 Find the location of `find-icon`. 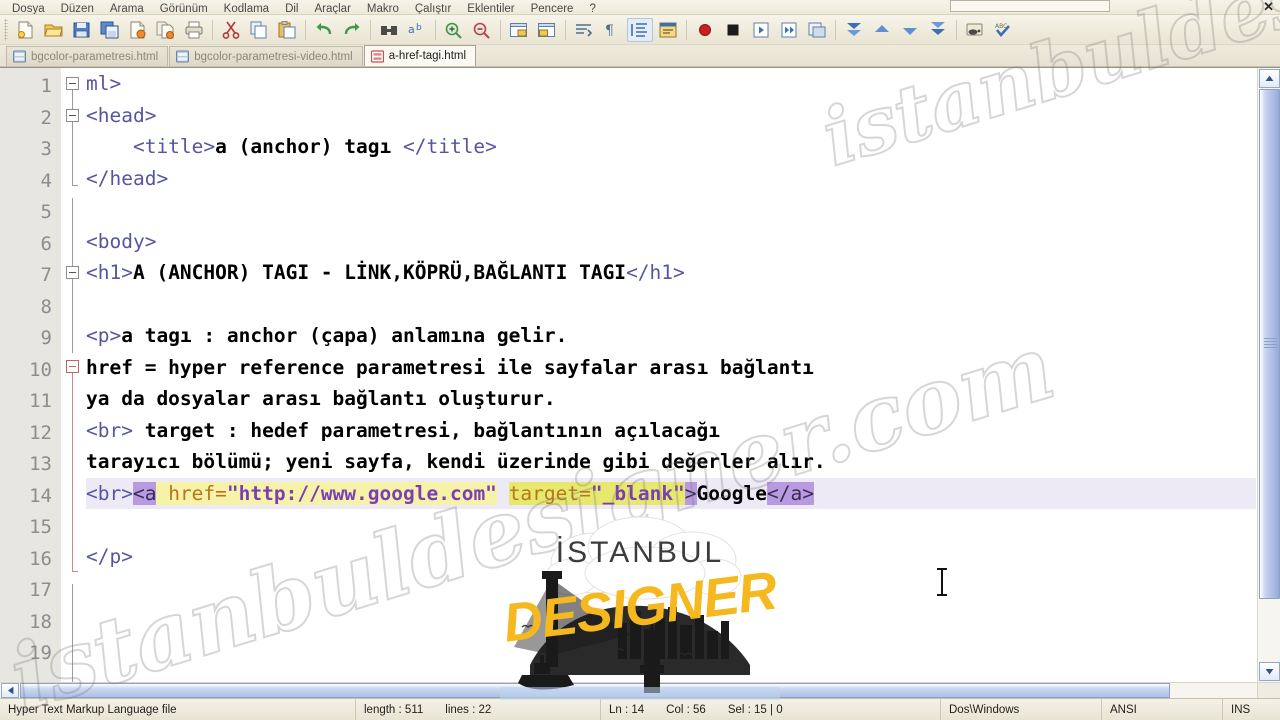

find-icon is located at coordinates (389, 30).